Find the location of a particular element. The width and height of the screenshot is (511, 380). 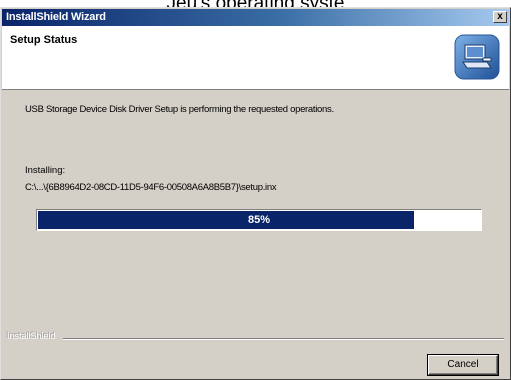

cancel-button: Cancel is located at coordinates (463, 365).